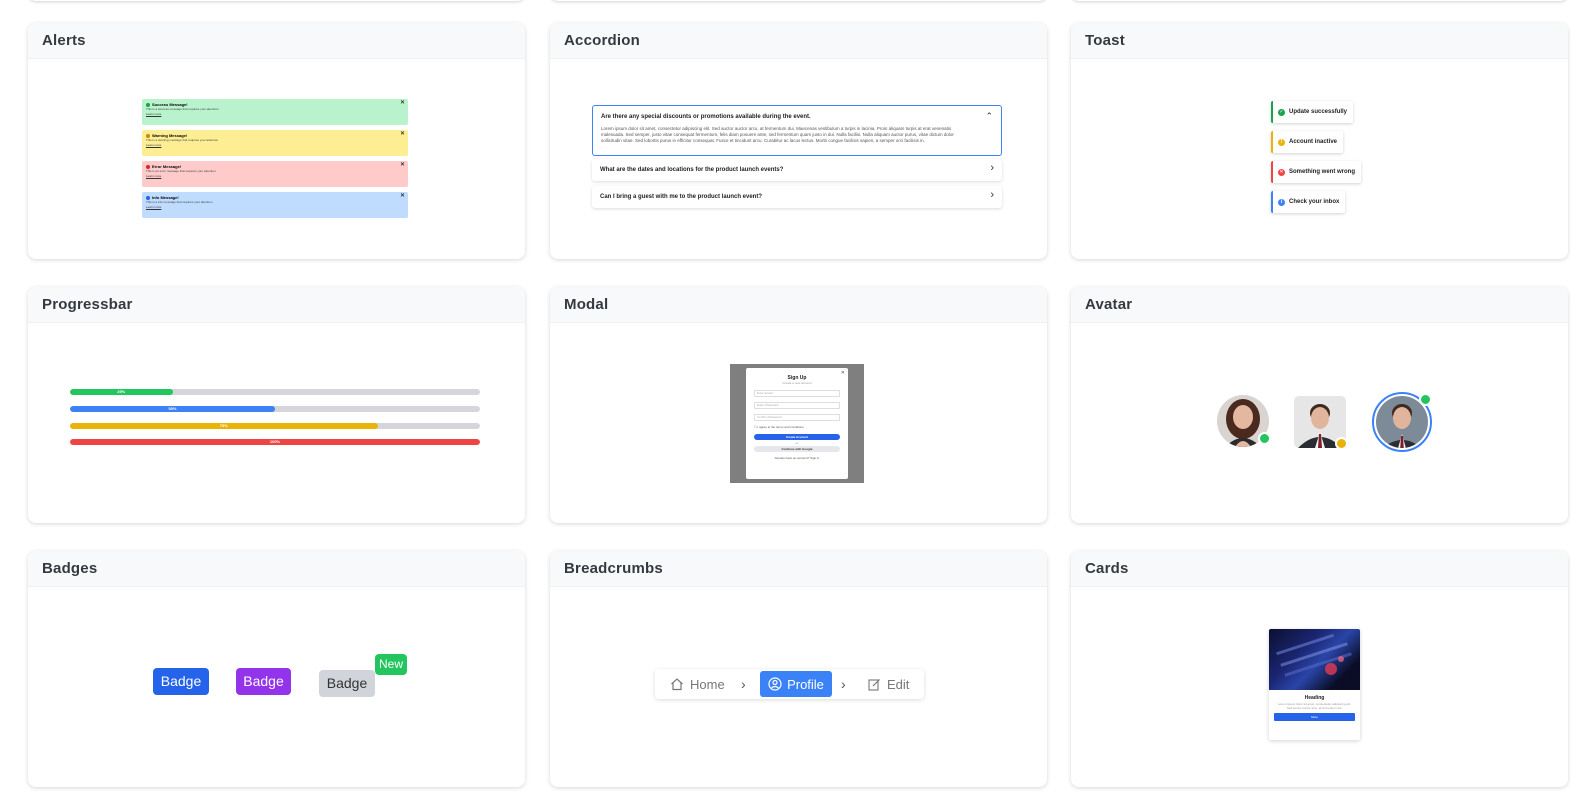  Describe the element at coordinates (172, 409) in the screenshot. I see `progress-fill: 50%` at that location.